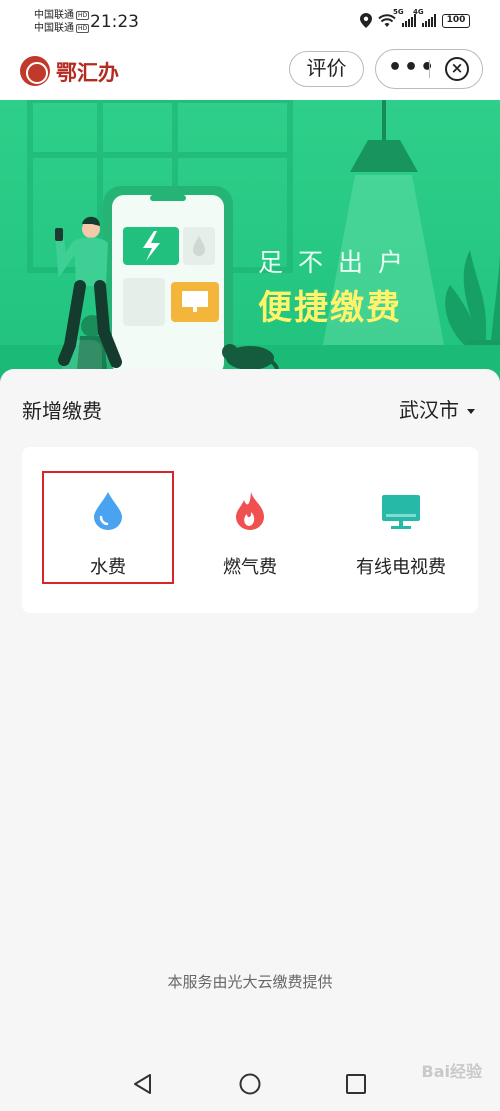 This screenshot has height=1111, width=500. What do you see at coordinates (356, 1084) in the screenshot?
I see `recents-nav-icon` at bounding box center [356, 1084].